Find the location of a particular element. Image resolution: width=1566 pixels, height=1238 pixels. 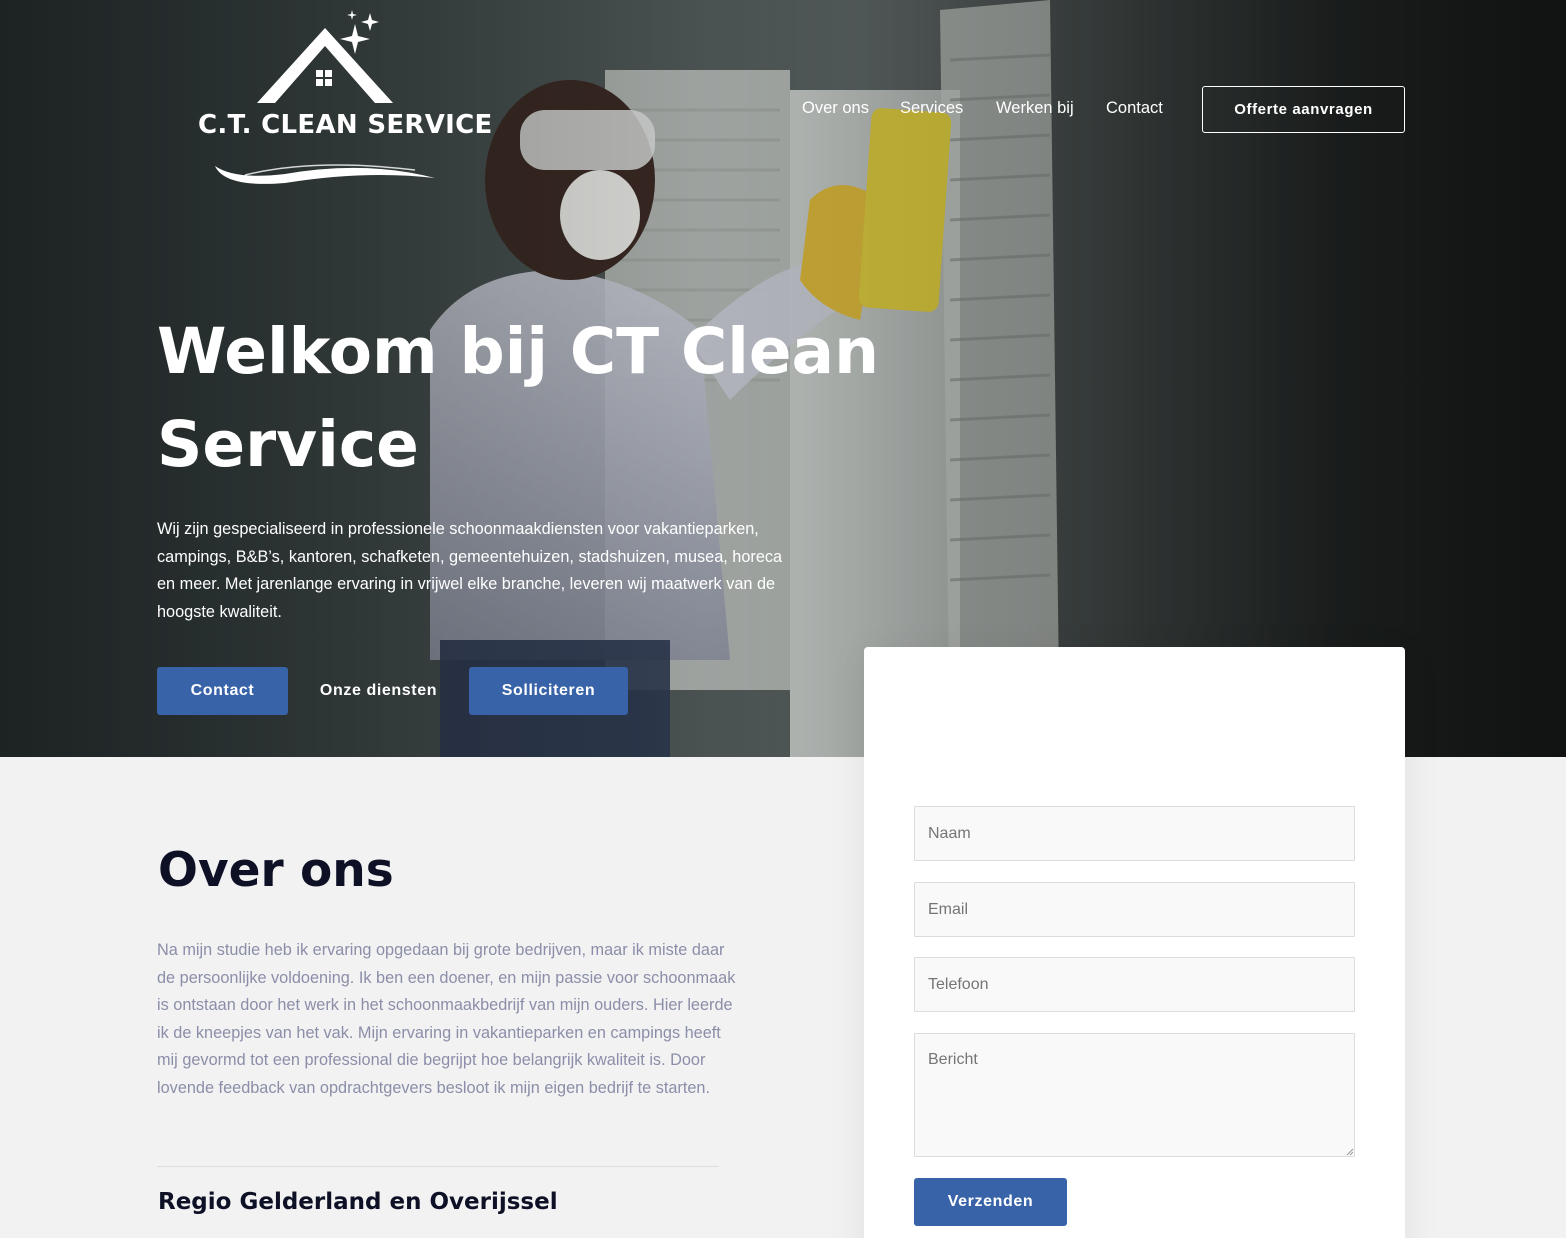

phone-field is located at coordinates (1134, 984).